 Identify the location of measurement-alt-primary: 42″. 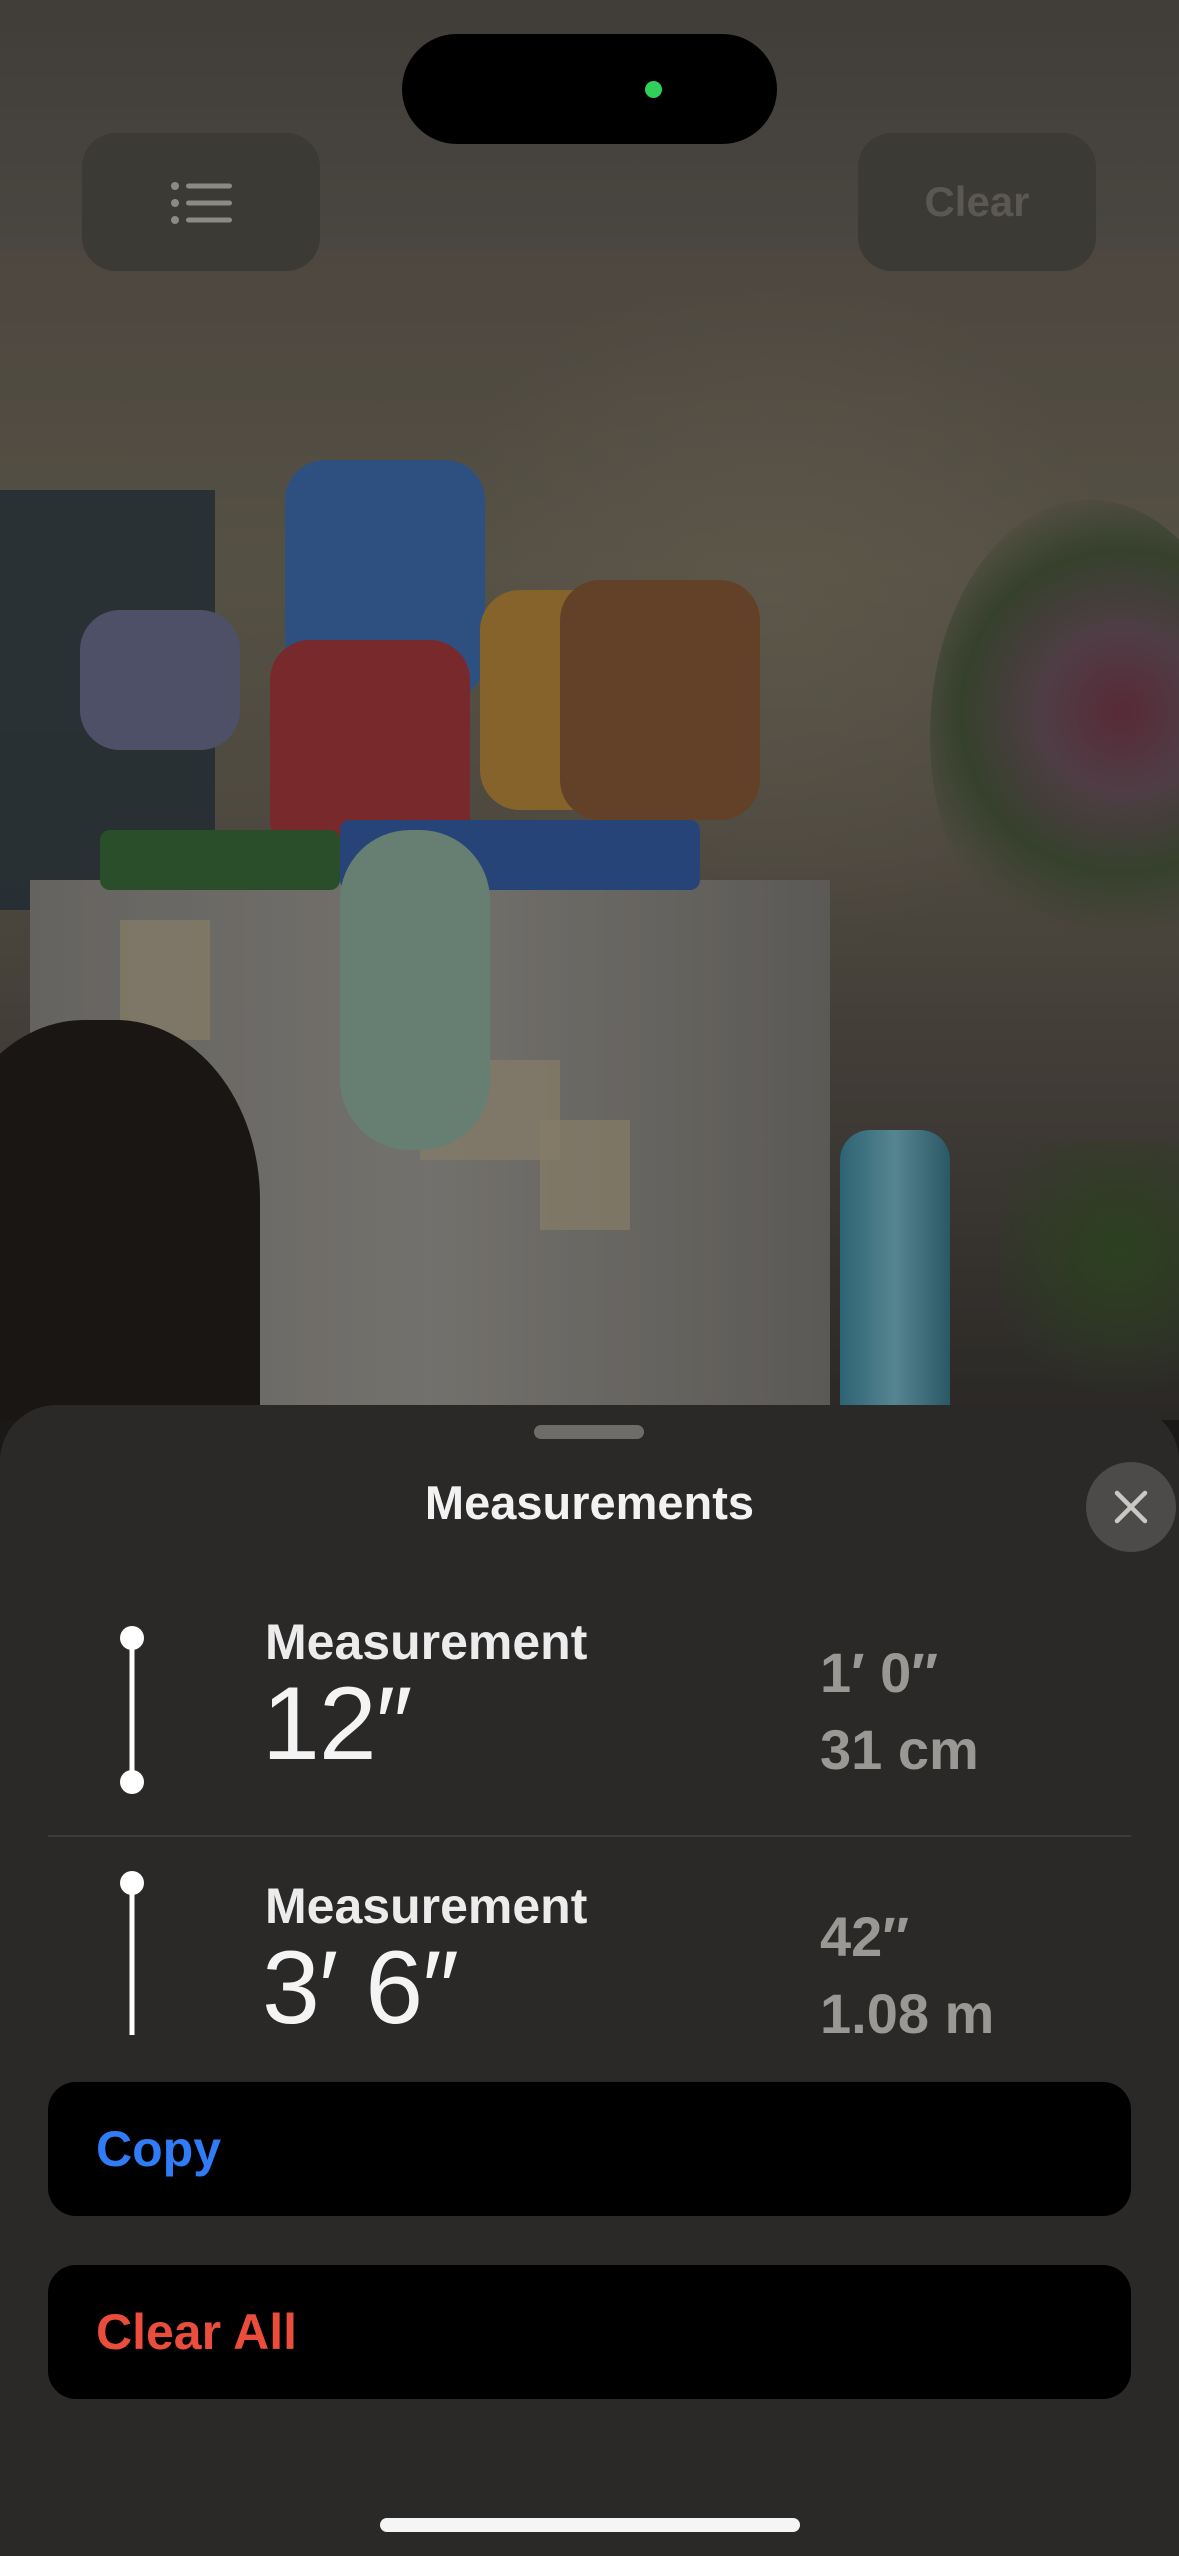
(865, 1936).